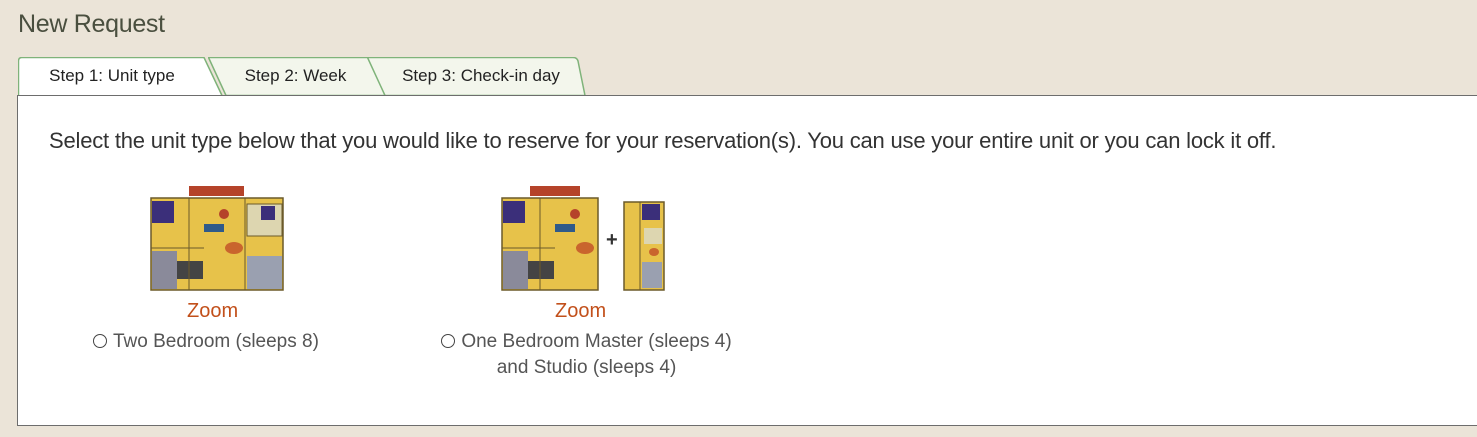 The width and height of the screenshot is (1477, 437). I want to click on zoom-link-two-bedroom: Zoom, so click(212, 311).